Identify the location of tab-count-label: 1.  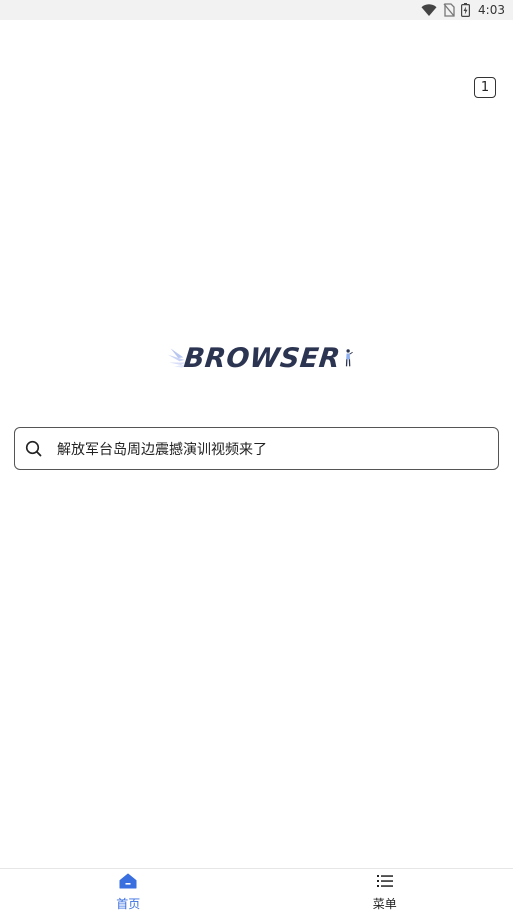
(485, 87).